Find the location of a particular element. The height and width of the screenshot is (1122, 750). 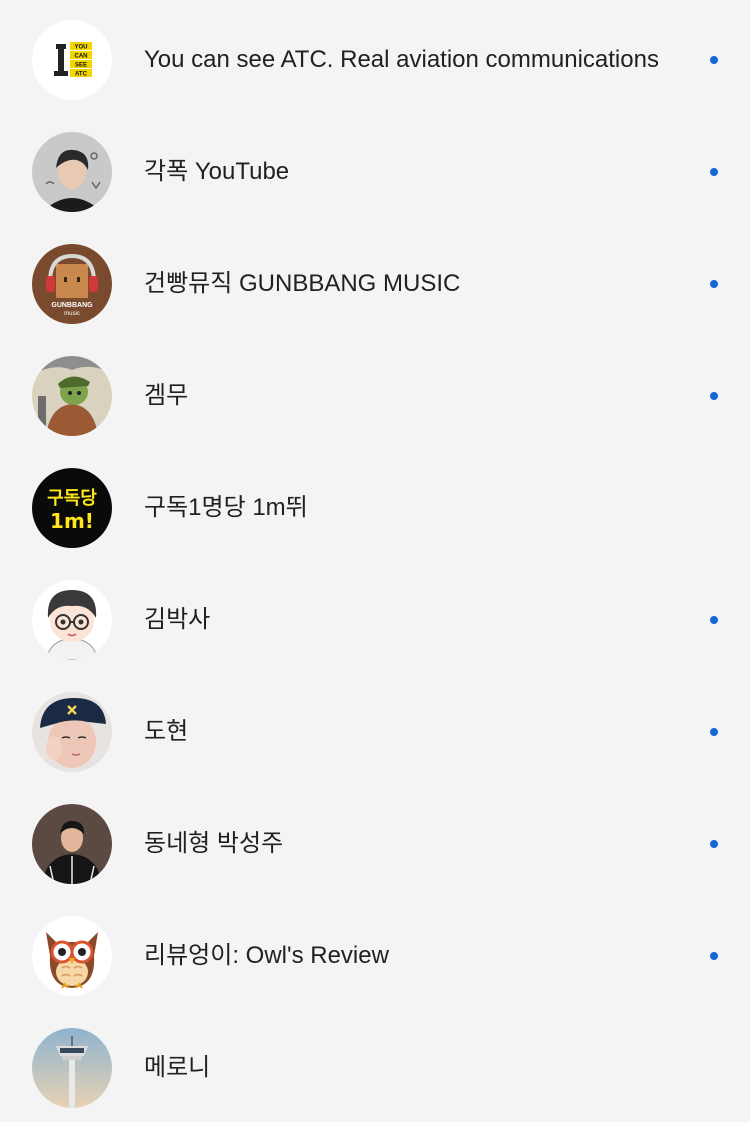

cartoon-glasses-boy-icon is located at coordinates (72, 620).